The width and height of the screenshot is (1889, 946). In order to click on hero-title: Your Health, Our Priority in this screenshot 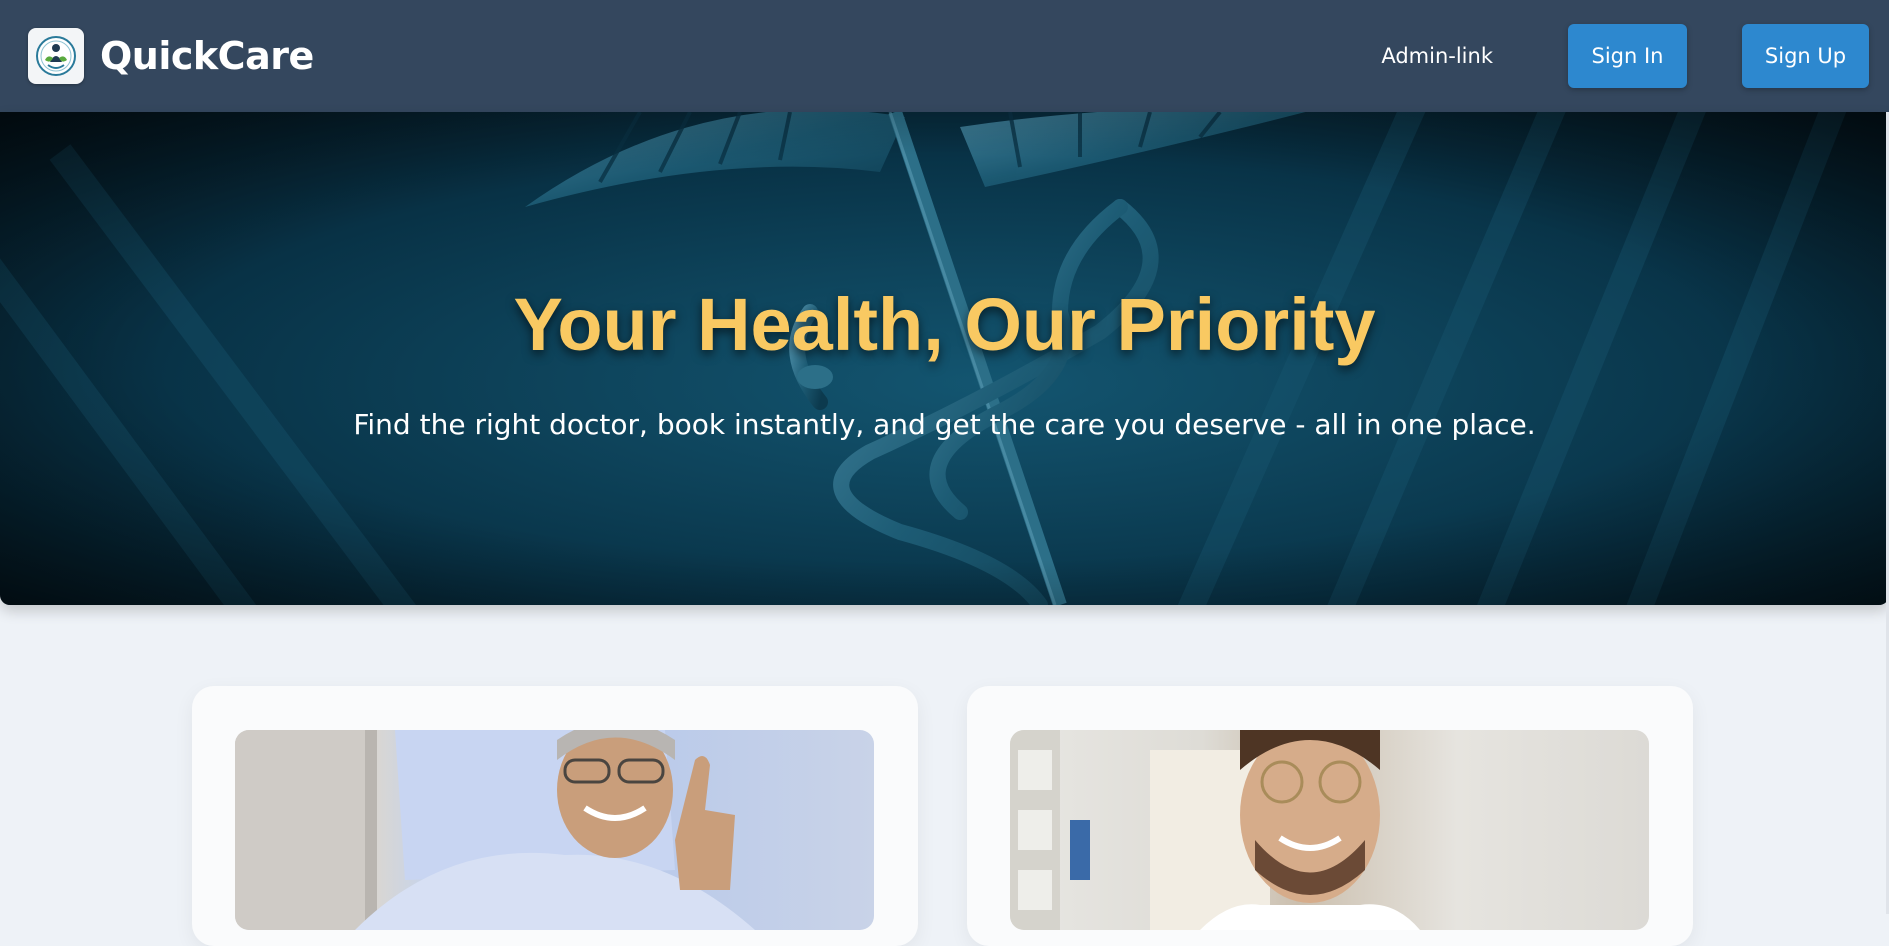, I will do `click(944, 324)`.